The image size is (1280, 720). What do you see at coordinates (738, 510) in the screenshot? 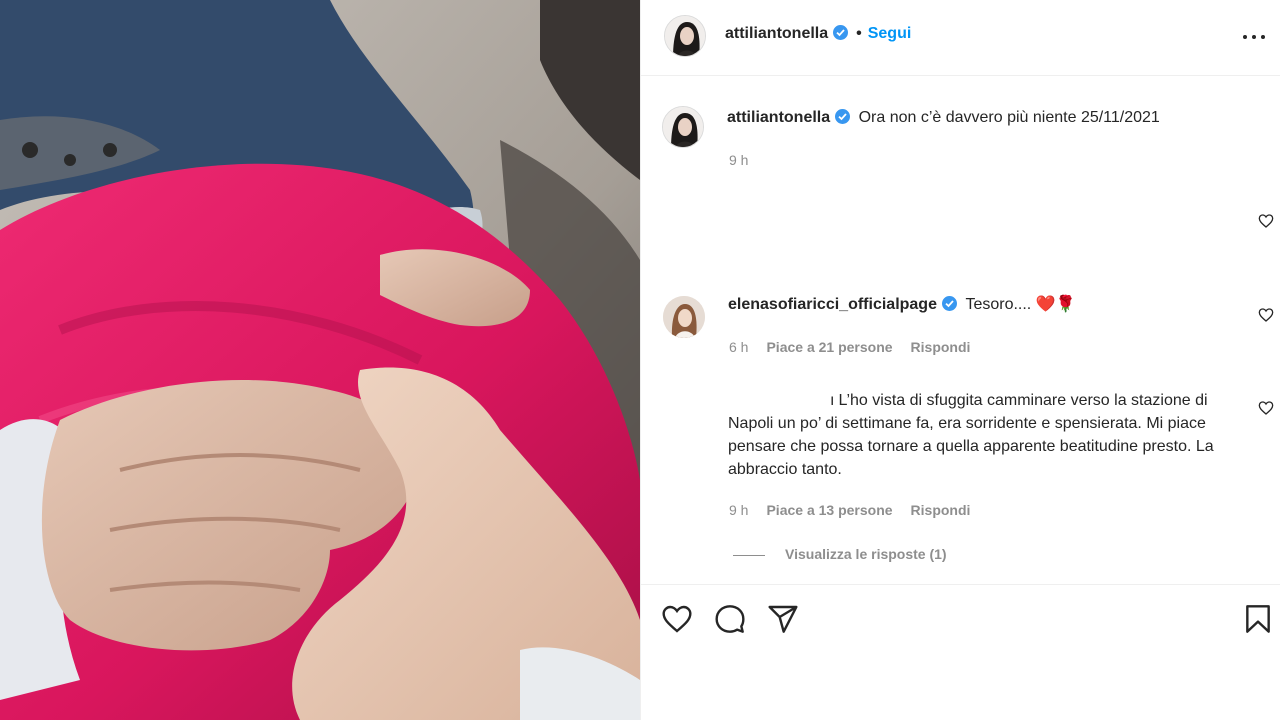
I see `comment-time: 9 h` at bounding box center [738, 510].